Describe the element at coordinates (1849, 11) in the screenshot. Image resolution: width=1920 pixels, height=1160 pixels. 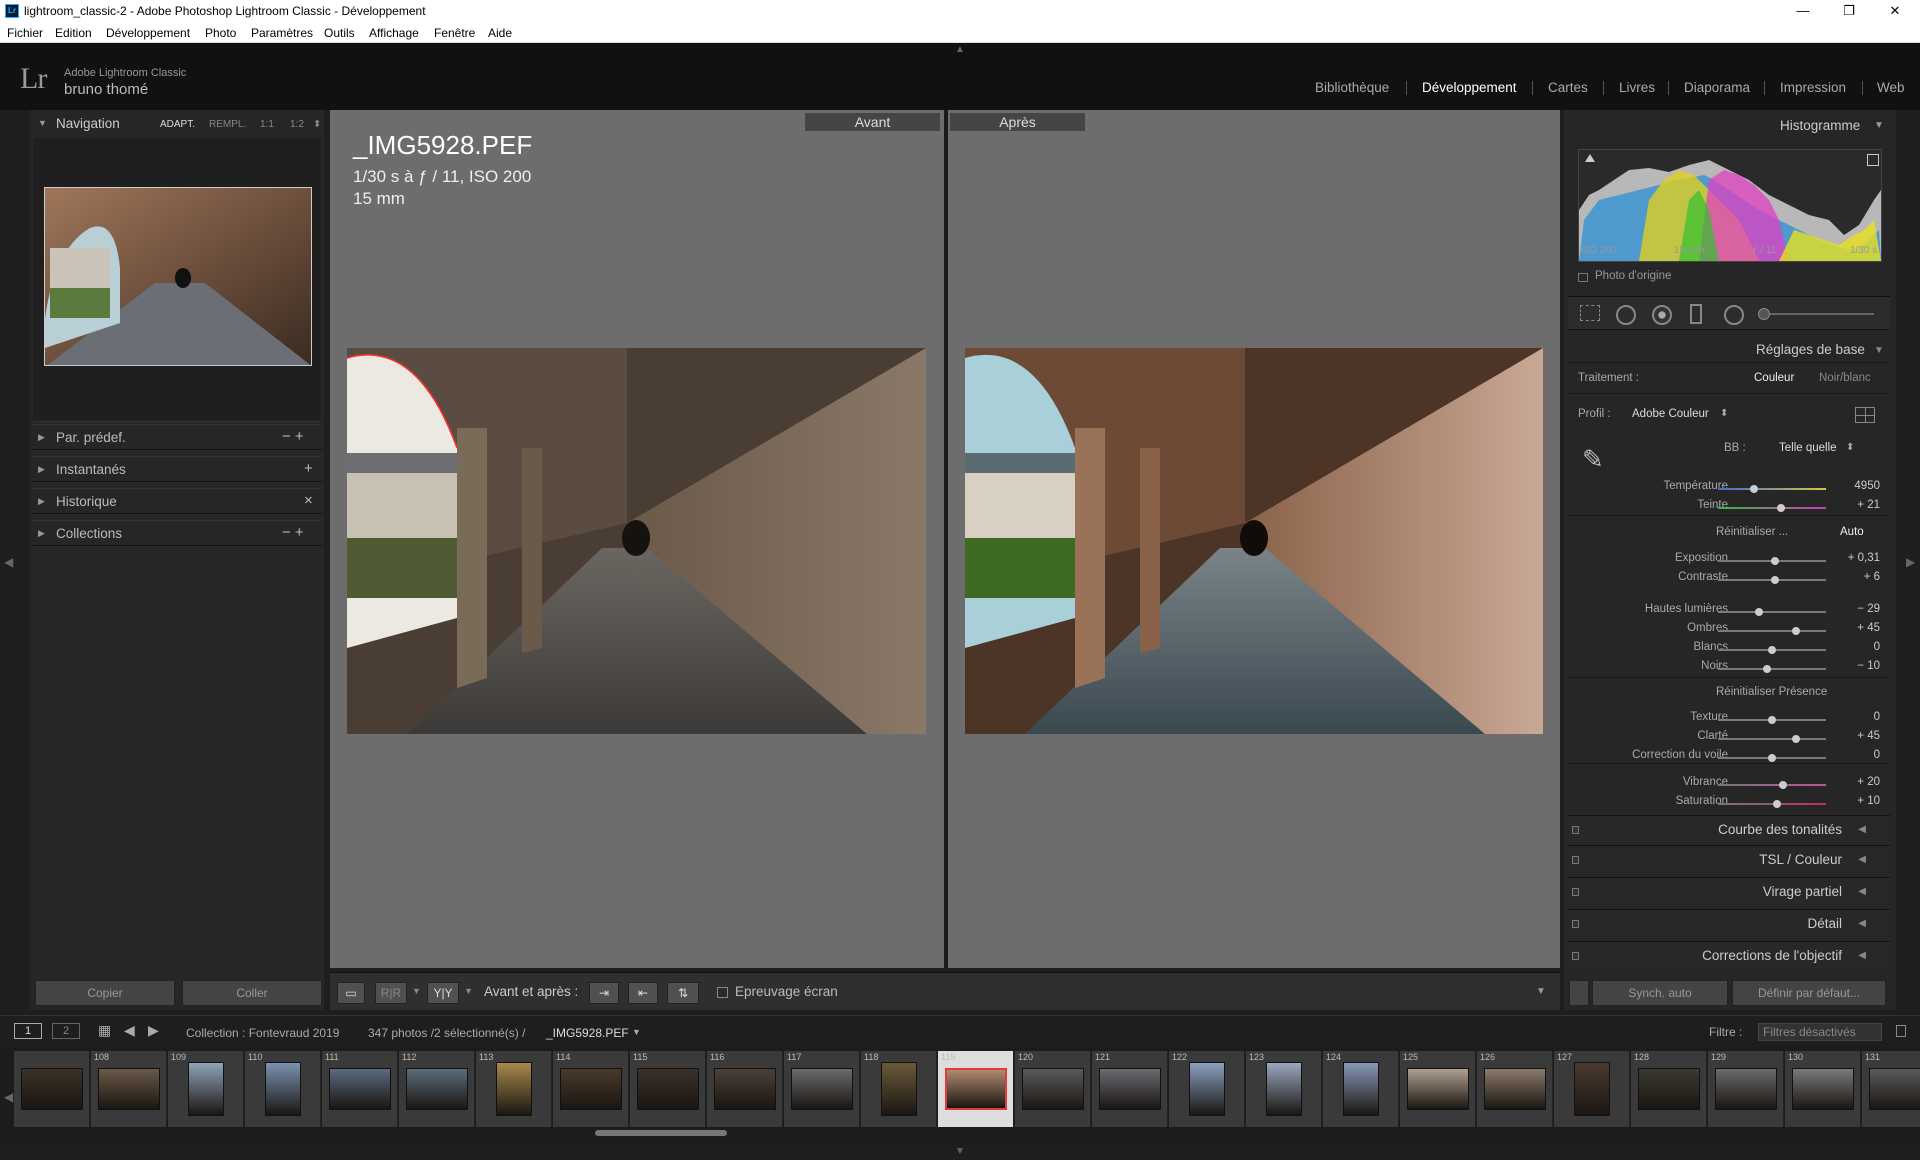
I see `restore-button: ❐` at that location.